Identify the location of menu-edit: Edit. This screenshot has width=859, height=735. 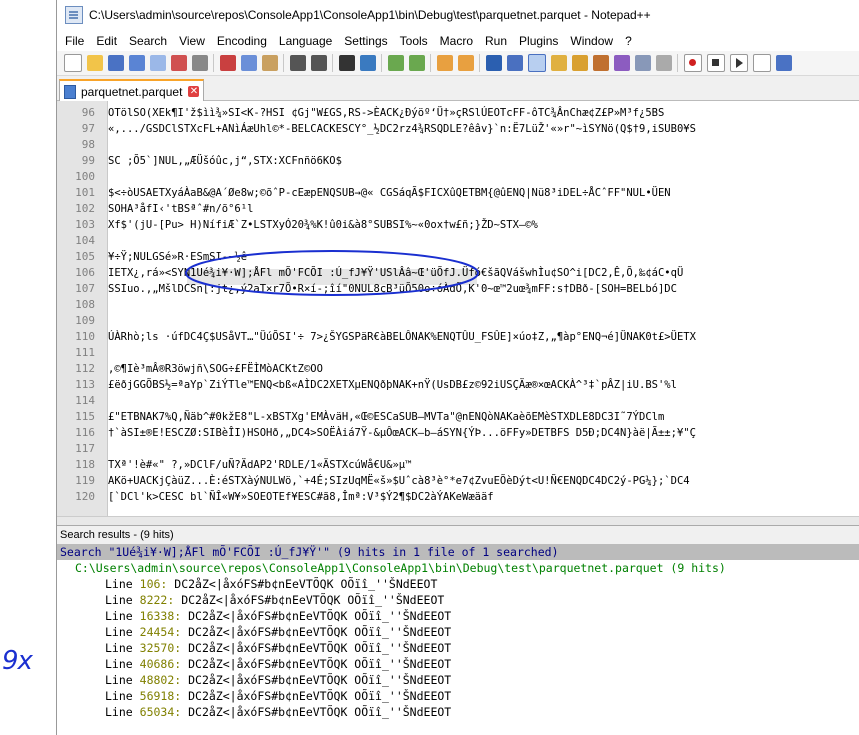
(106, 41).